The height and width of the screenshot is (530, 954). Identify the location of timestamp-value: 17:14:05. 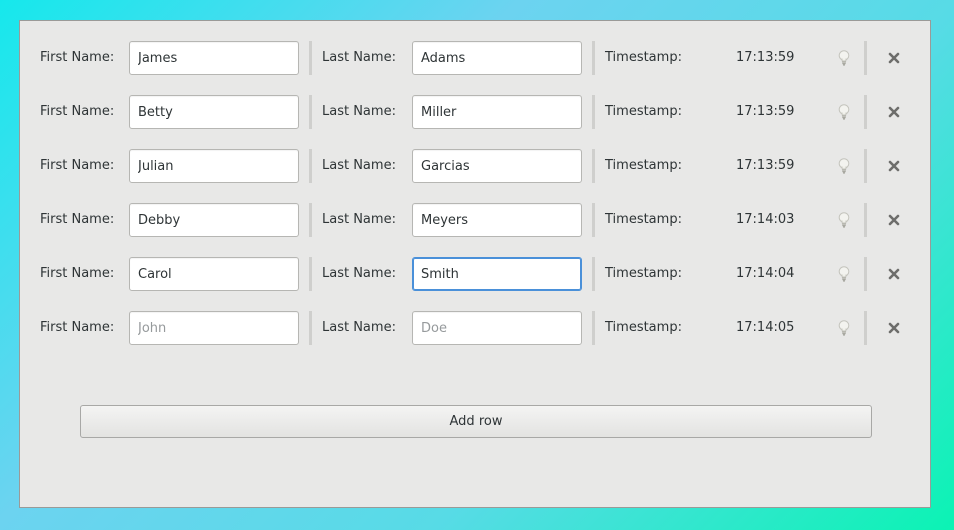
(765, 327).